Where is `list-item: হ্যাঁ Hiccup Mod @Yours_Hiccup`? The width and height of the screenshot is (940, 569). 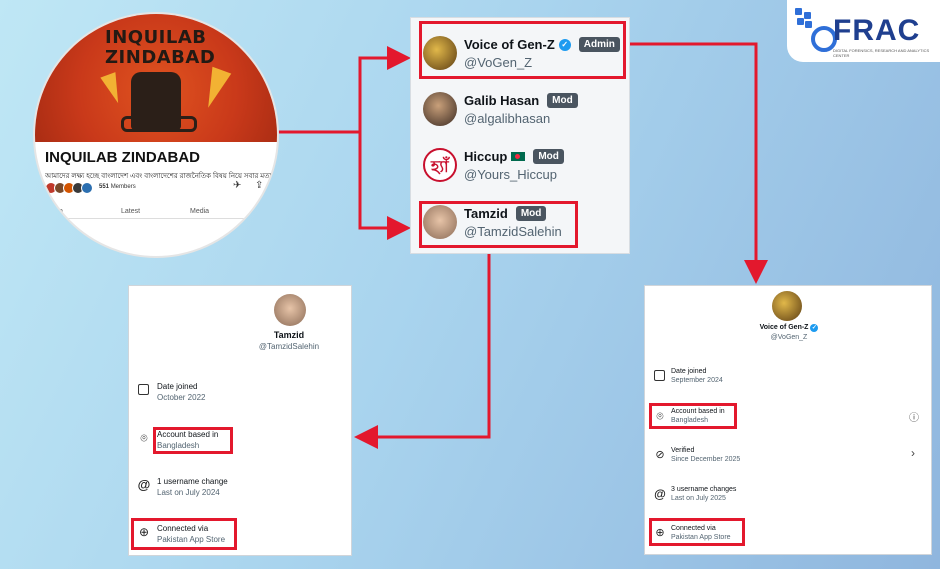
list-item: হ্যাঁ Hiccup Mod @Yours_Hiccup is located at coordinates (521, 166).